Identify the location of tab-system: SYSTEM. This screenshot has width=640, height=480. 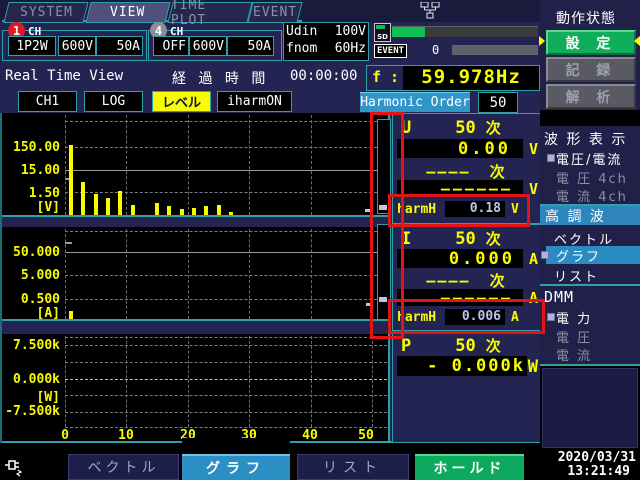
(46, 12).